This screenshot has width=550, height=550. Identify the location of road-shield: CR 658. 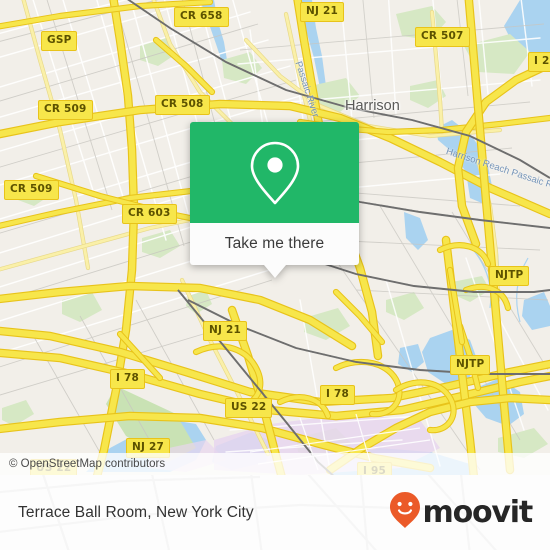
(201, 17).